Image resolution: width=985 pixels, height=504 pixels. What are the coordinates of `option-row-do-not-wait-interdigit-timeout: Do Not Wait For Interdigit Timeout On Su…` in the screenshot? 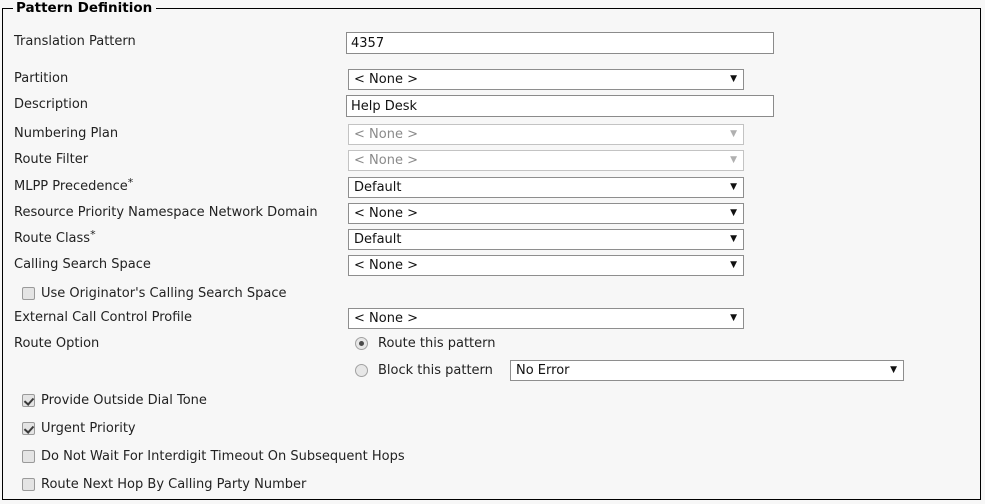 It's located at (491, 459).